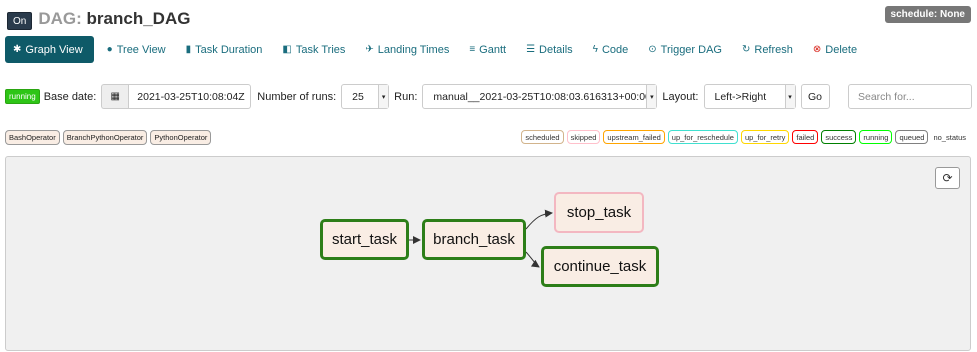  What do you see at coordinates (702, 137) in the screenshot?
I see `state-tag-up-for-reschedule: up_for_reschedule` at bounding box center [702, 137].